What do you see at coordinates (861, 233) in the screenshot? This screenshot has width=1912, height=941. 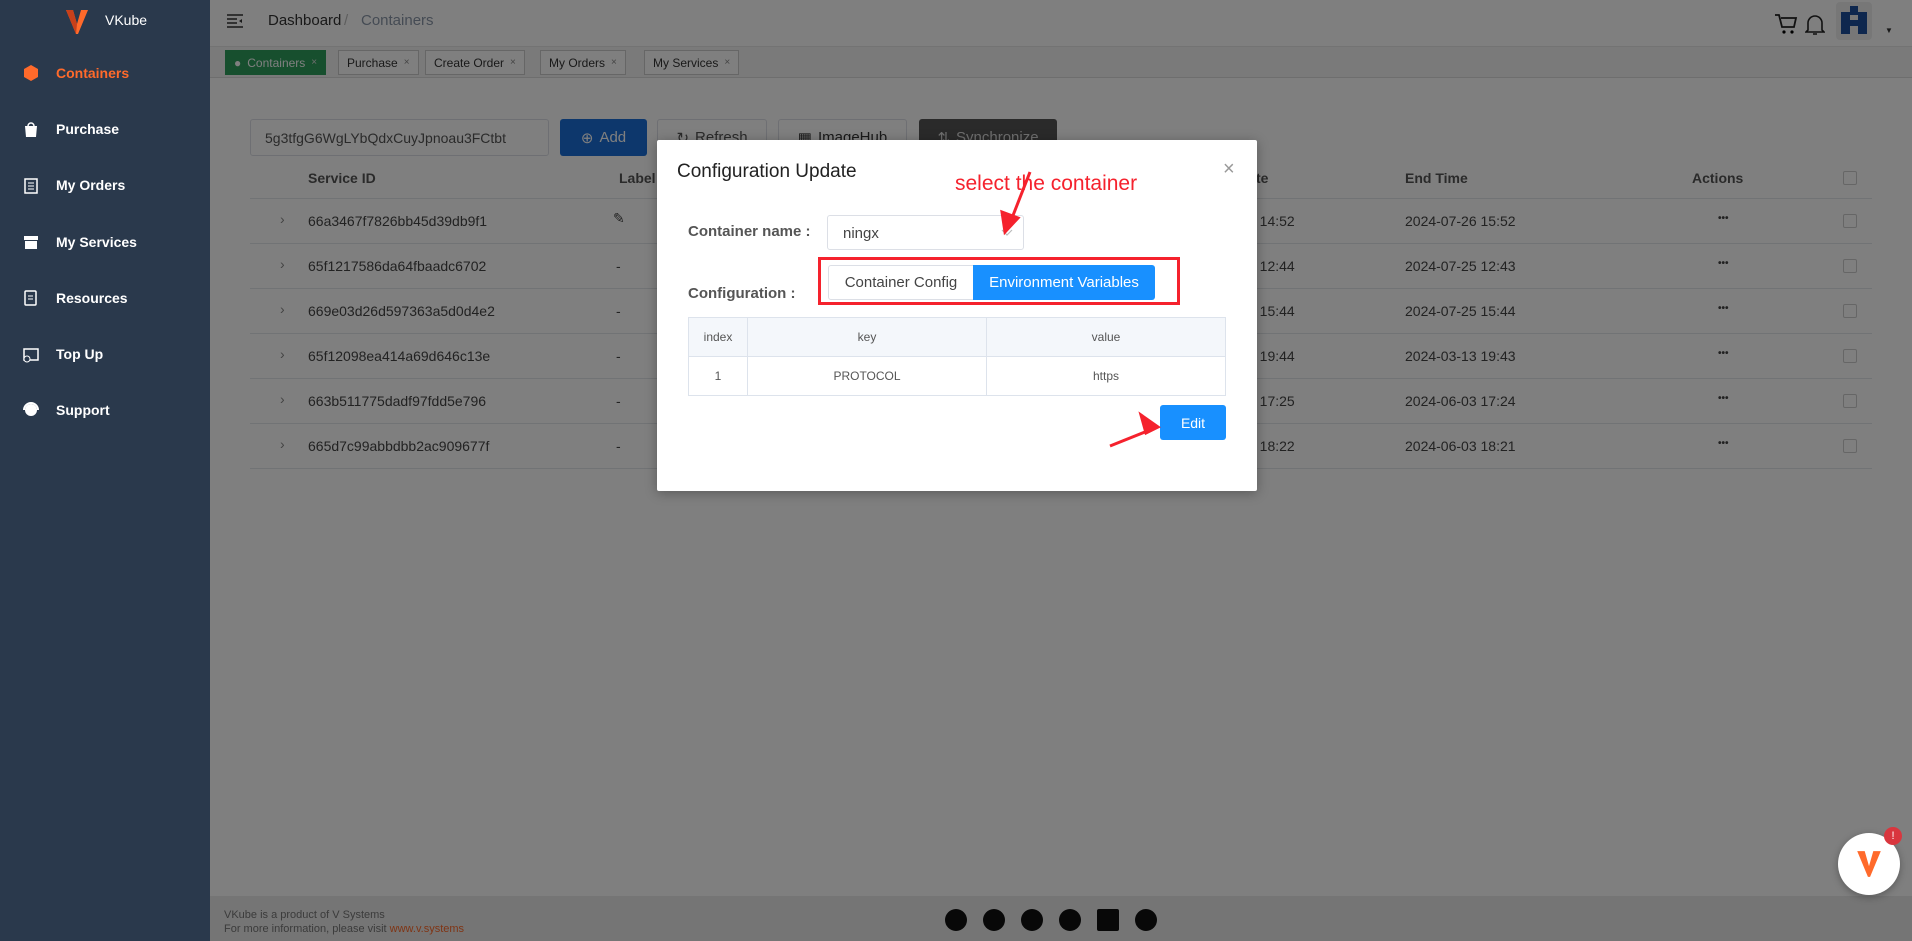 I see `container-name-value: ningx` at bounding box center [861, 233].